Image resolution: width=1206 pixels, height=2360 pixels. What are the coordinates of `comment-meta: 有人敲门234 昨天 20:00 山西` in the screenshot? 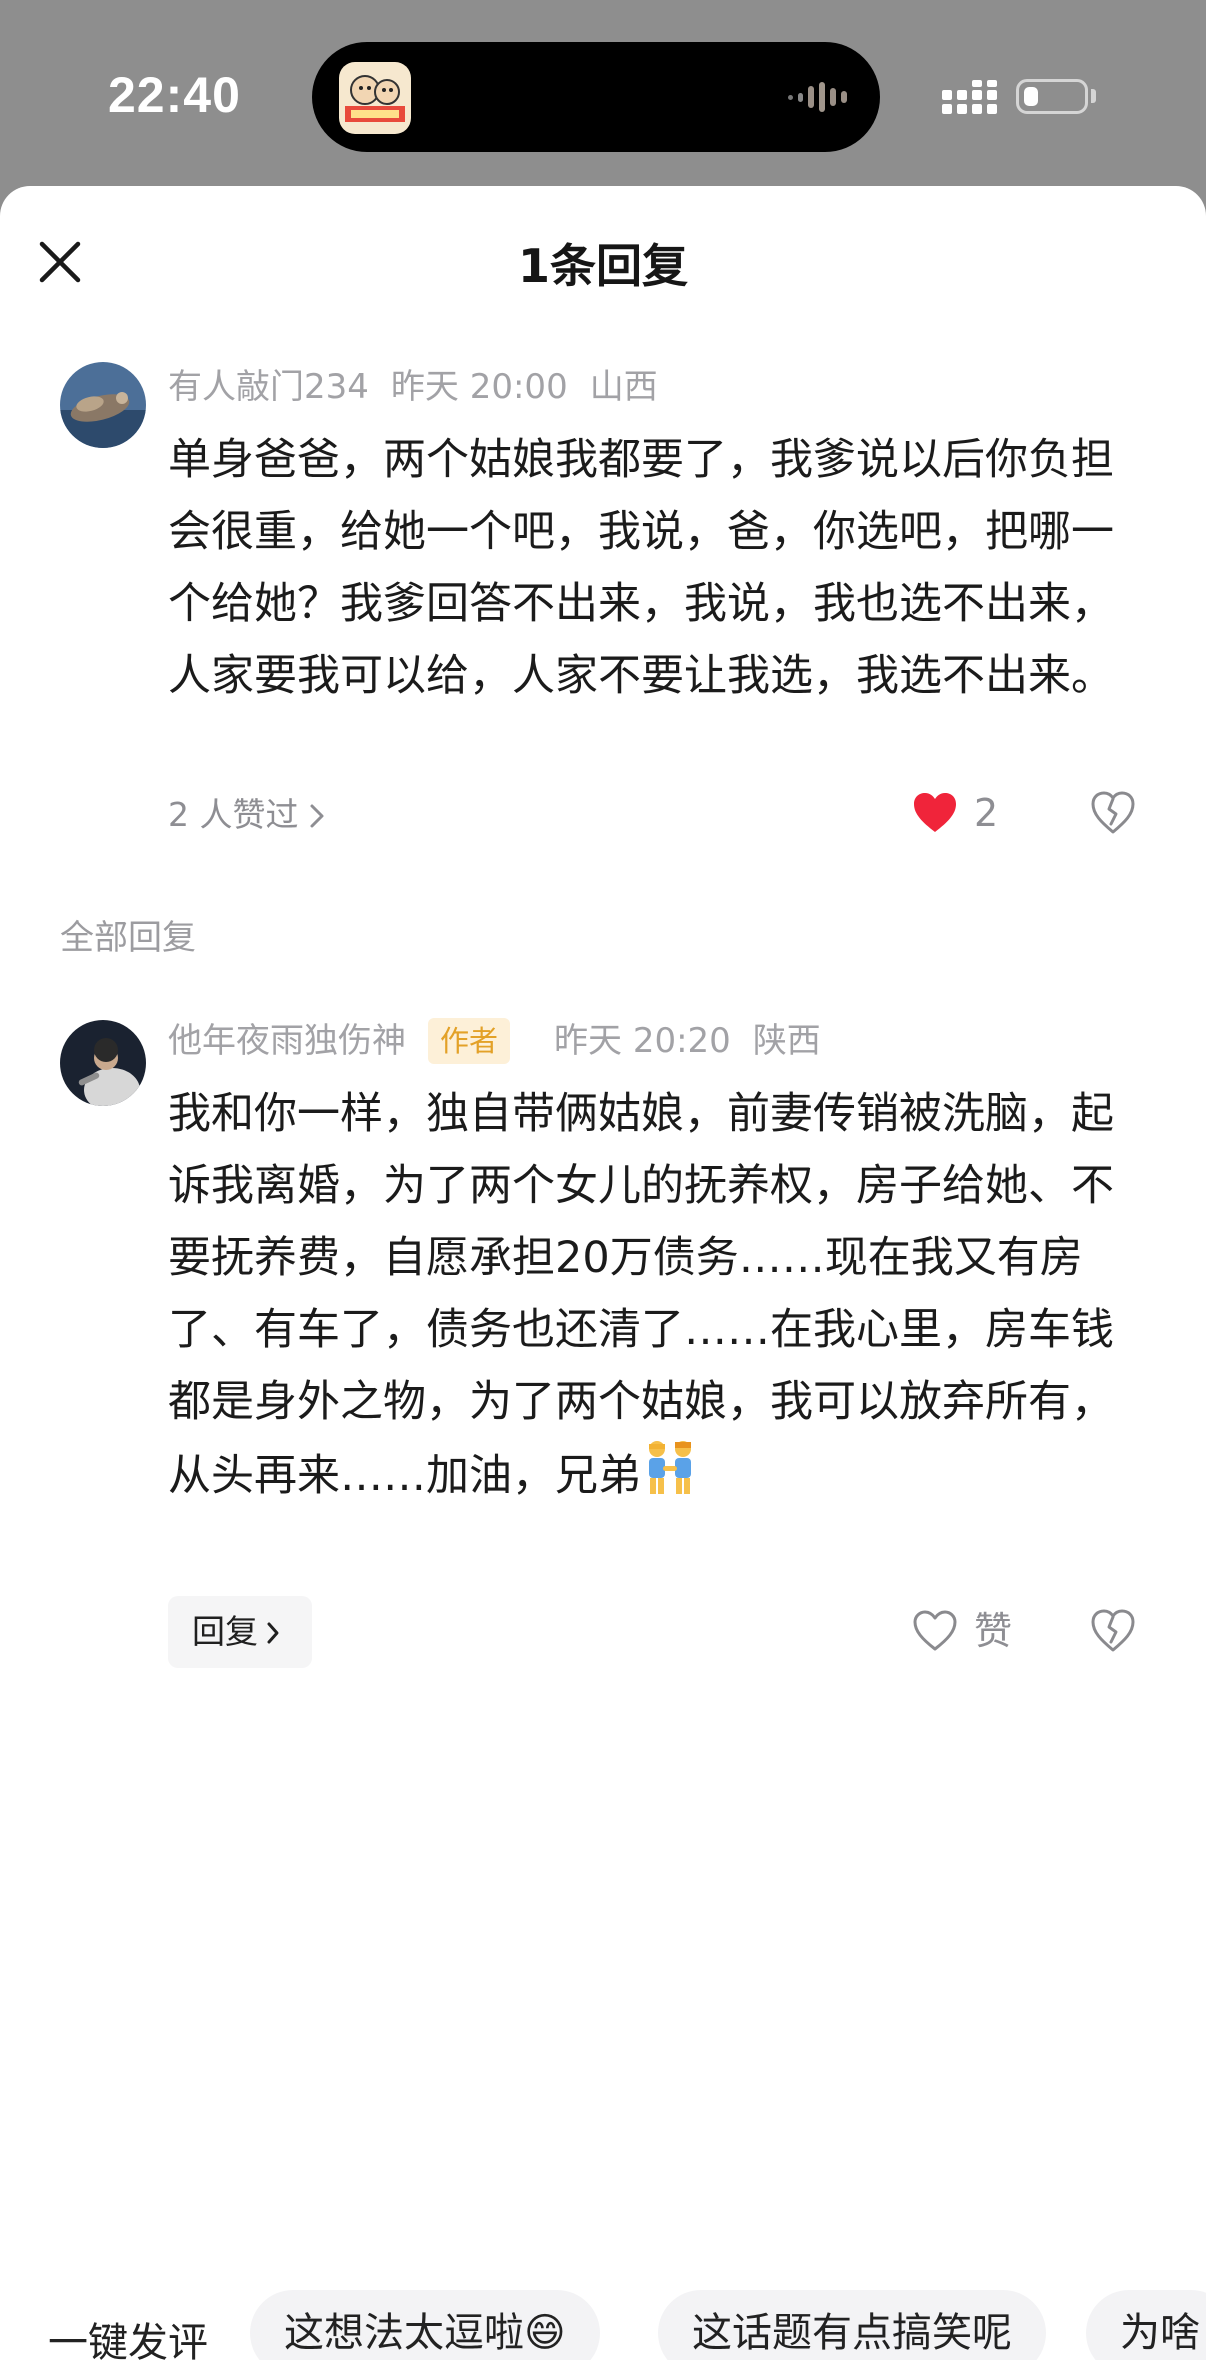 It's located at (424, 387).